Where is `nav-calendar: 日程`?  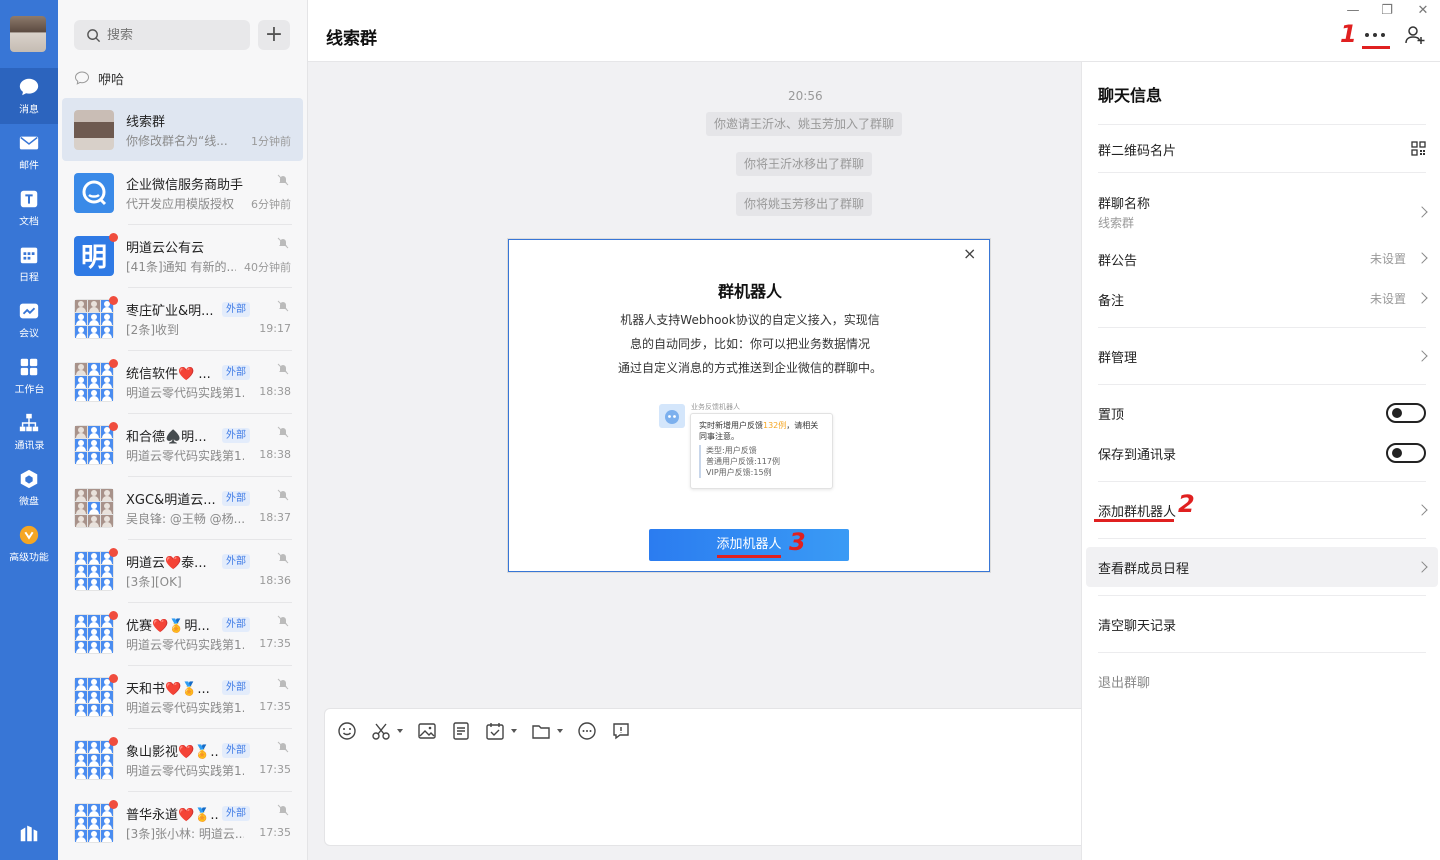 nav-calendar: 日程 is located at coordinates (29, 264).